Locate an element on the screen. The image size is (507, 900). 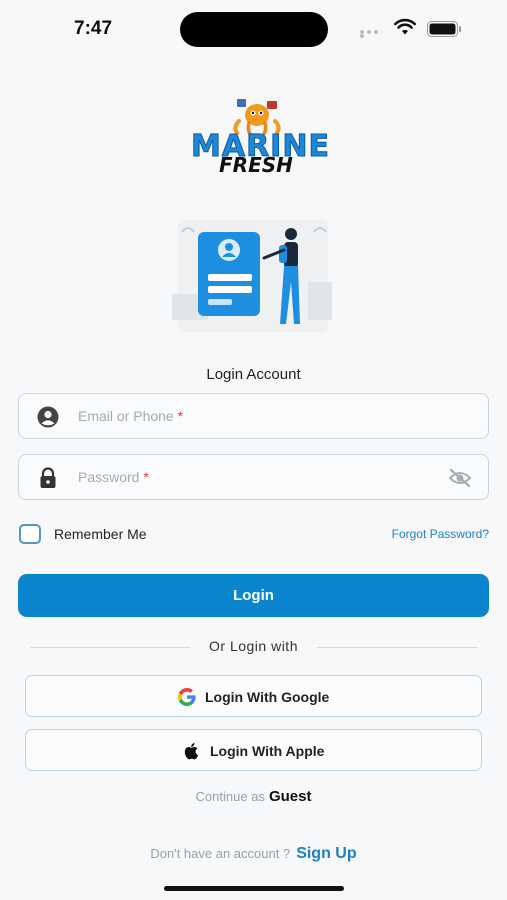
continue-as-guest: Continue as Guest is located at coordinates (253, 797).